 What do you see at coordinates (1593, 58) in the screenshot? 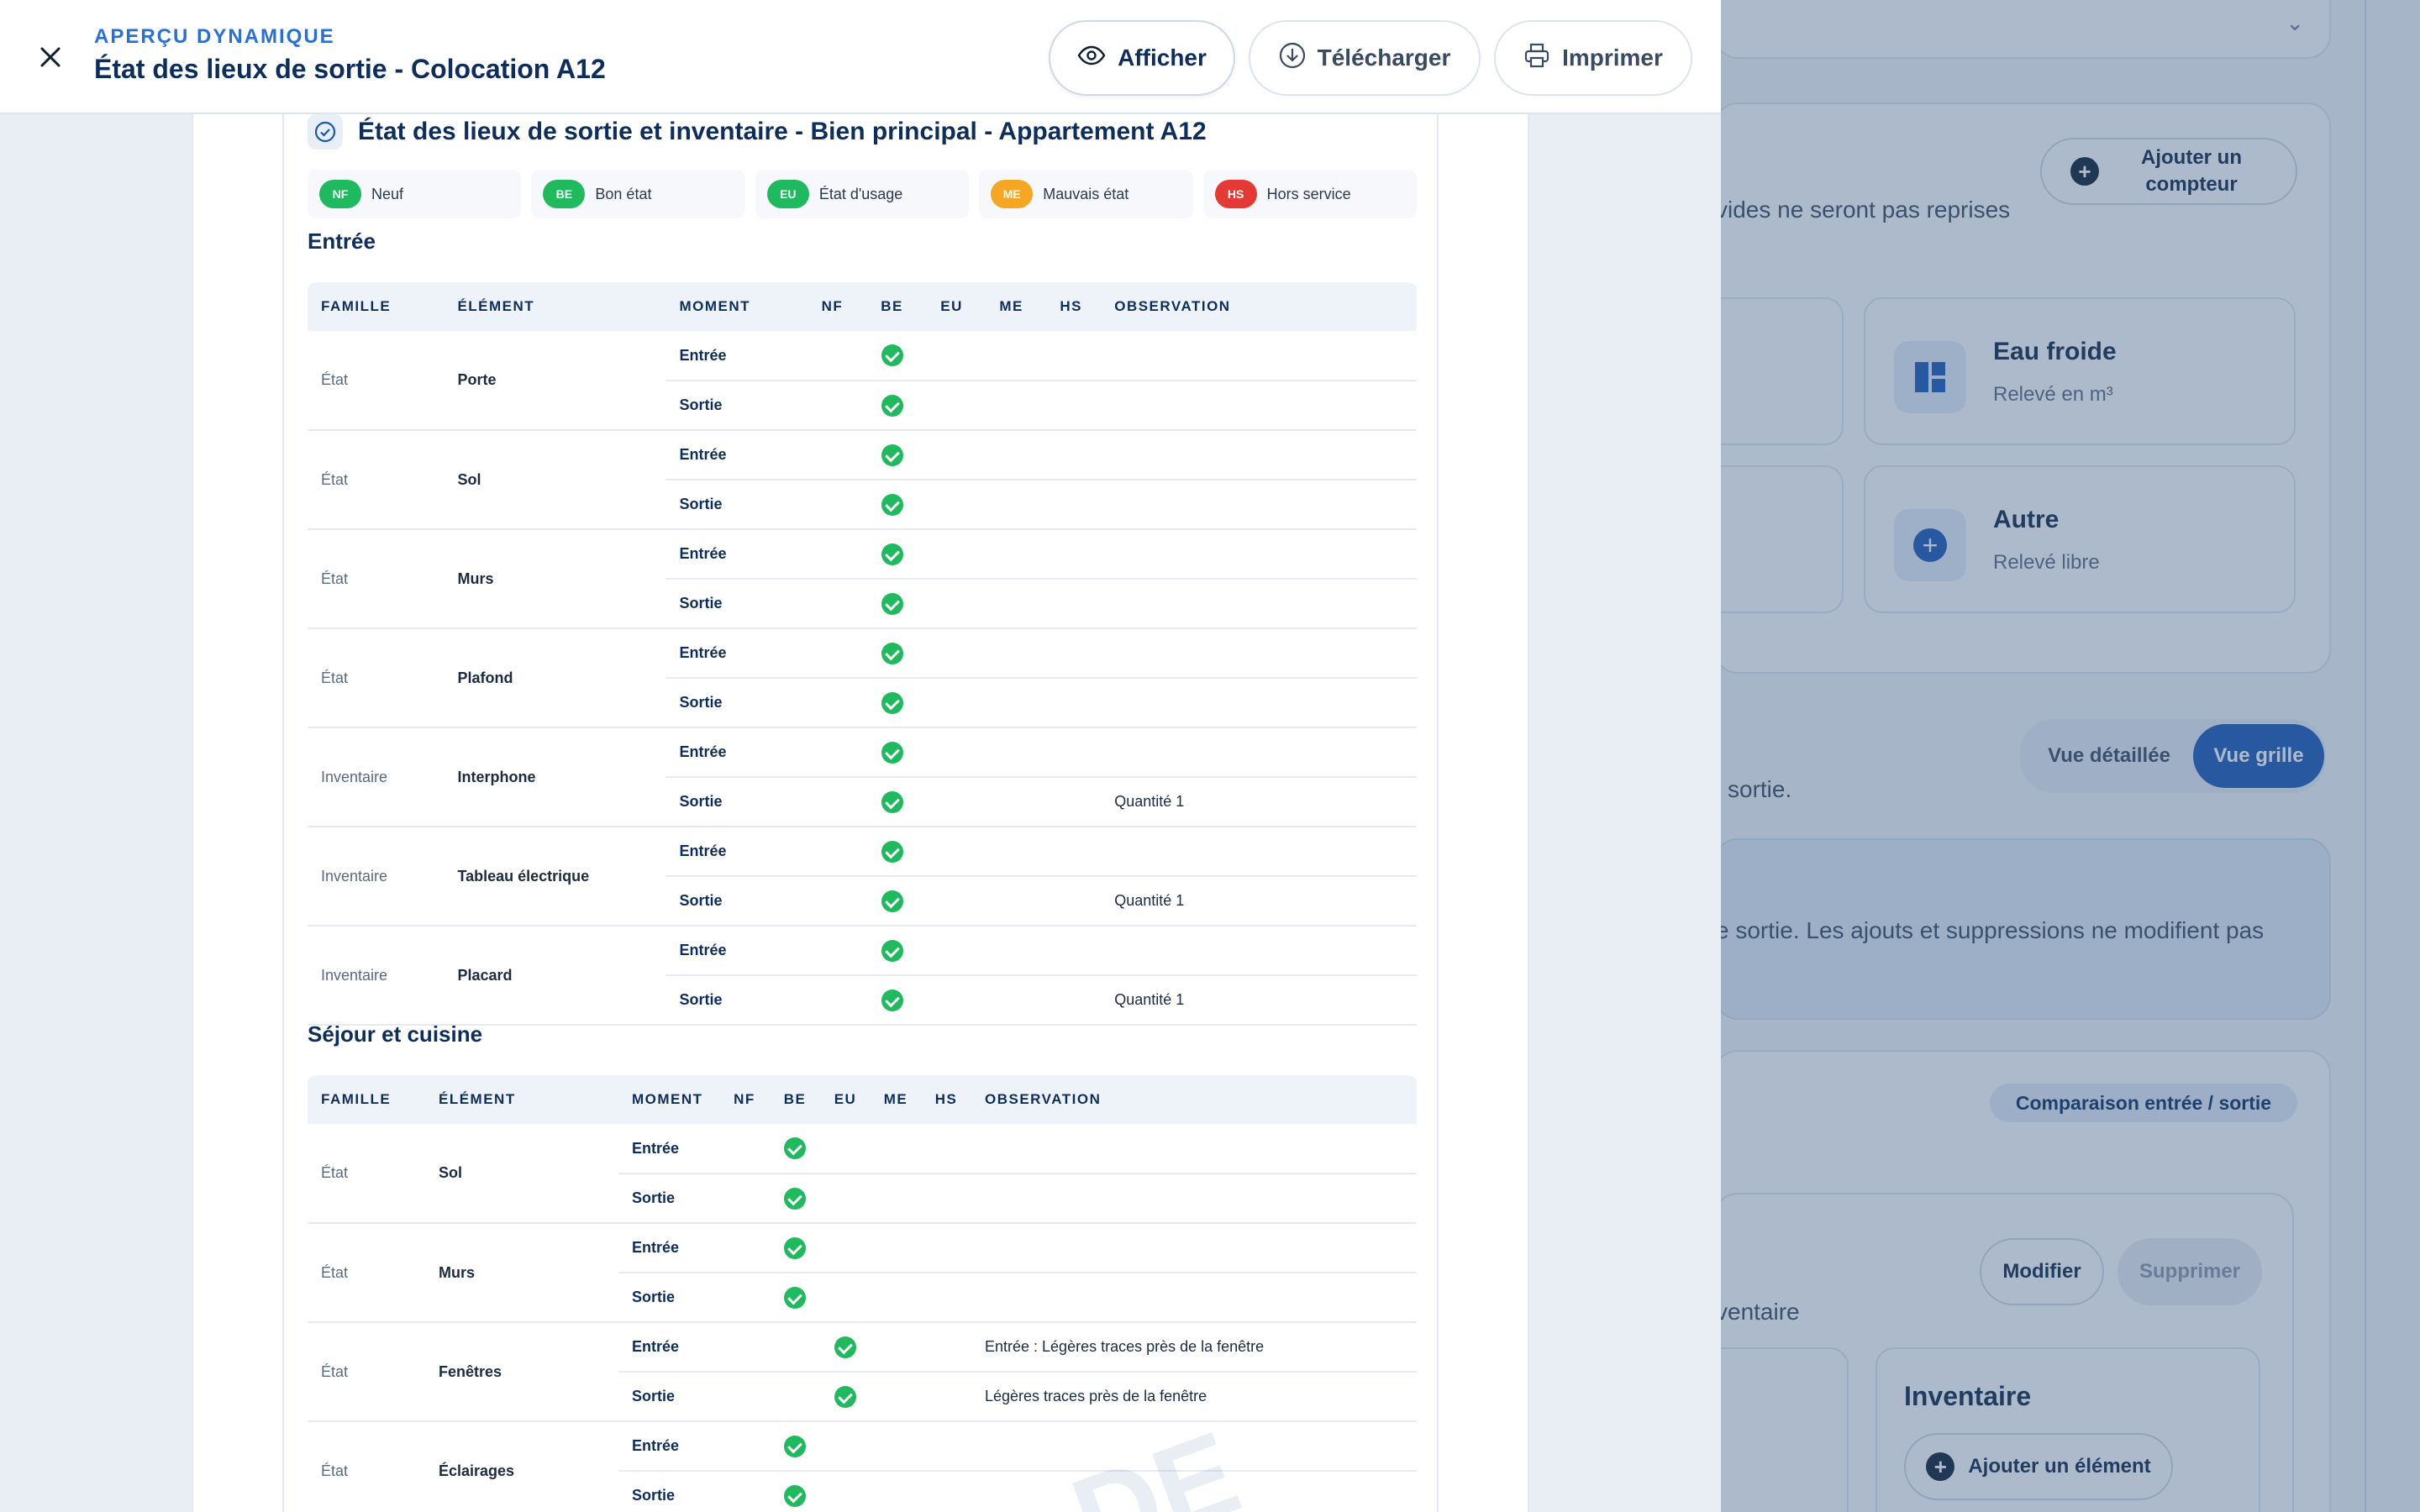
I see `imprimer-button: Imprimer` at bounding box center [1593, 58].